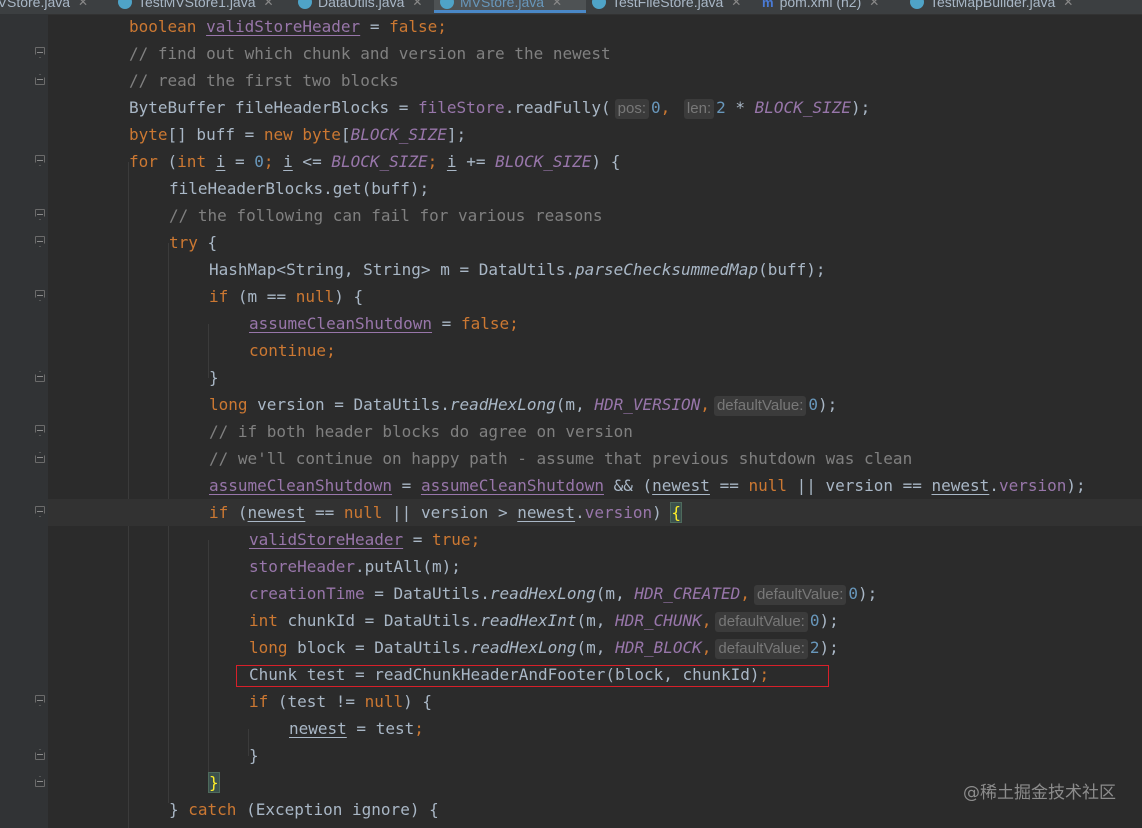  What do you see at coordinates (24, 421) in the screenshot?
I see `editor-gutter` at bounding box center [24, 421].